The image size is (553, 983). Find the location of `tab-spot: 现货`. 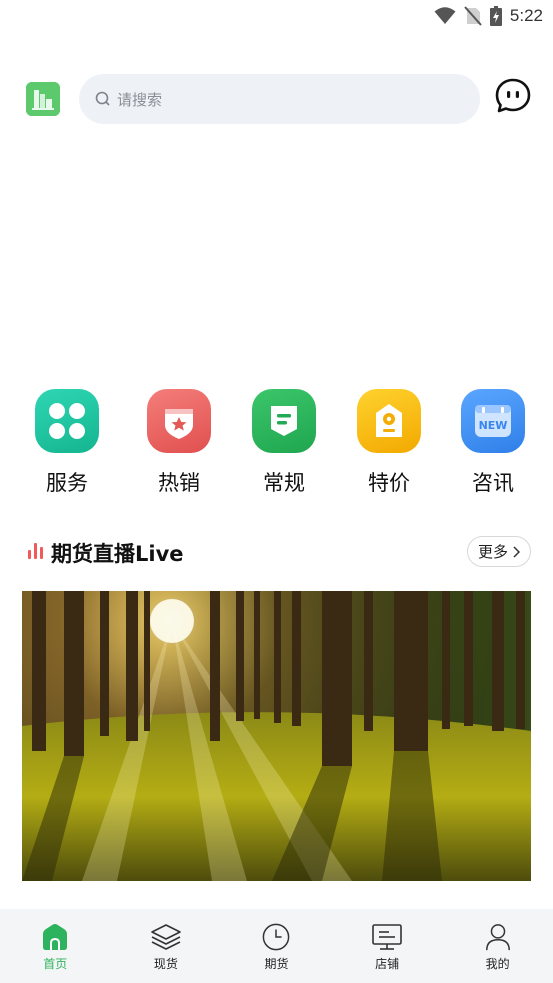

tab-spot: 现货 is located at coordinates (166, 946).